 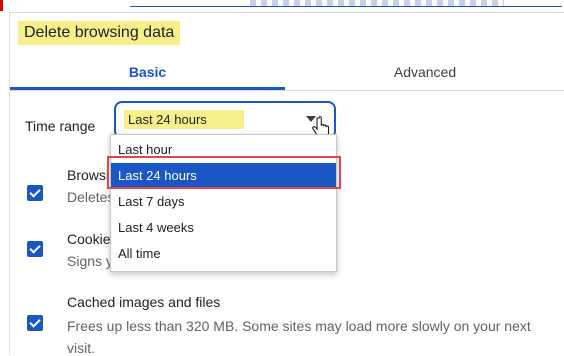 What do you see at coordinates (91, 197) in the screenshot?
I see `item-subtitle: Deletes` at bounding box center [91, 197].